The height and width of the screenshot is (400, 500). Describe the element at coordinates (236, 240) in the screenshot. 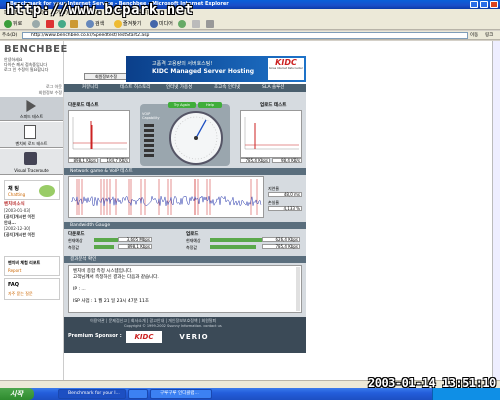

I see `bw-upload-expected-bar` at that location.